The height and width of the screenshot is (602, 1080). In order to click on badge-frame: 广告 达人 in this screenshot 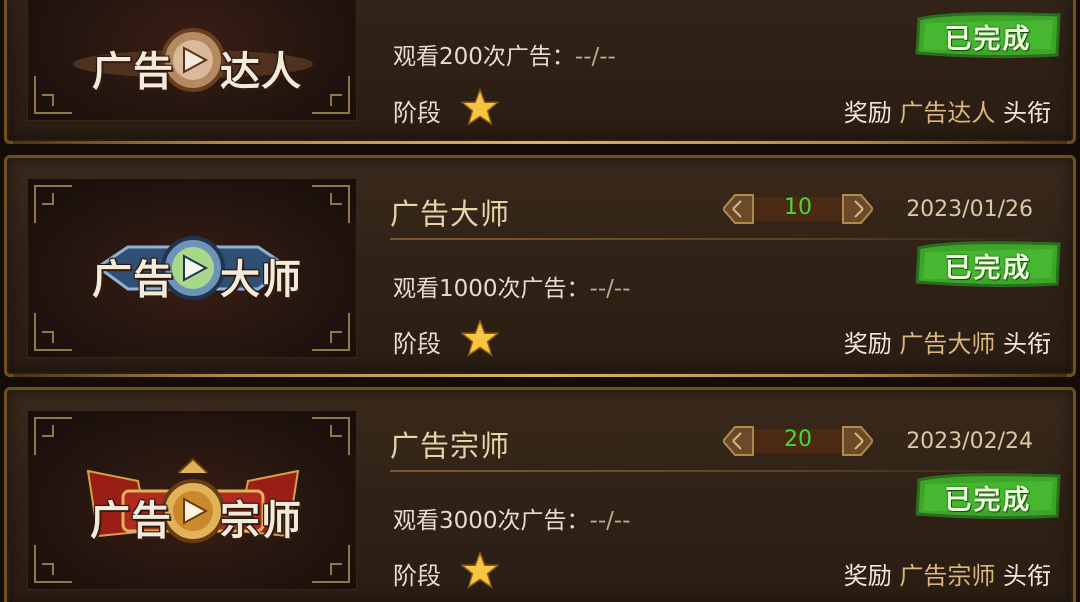, I will do `click(192, 60)`.